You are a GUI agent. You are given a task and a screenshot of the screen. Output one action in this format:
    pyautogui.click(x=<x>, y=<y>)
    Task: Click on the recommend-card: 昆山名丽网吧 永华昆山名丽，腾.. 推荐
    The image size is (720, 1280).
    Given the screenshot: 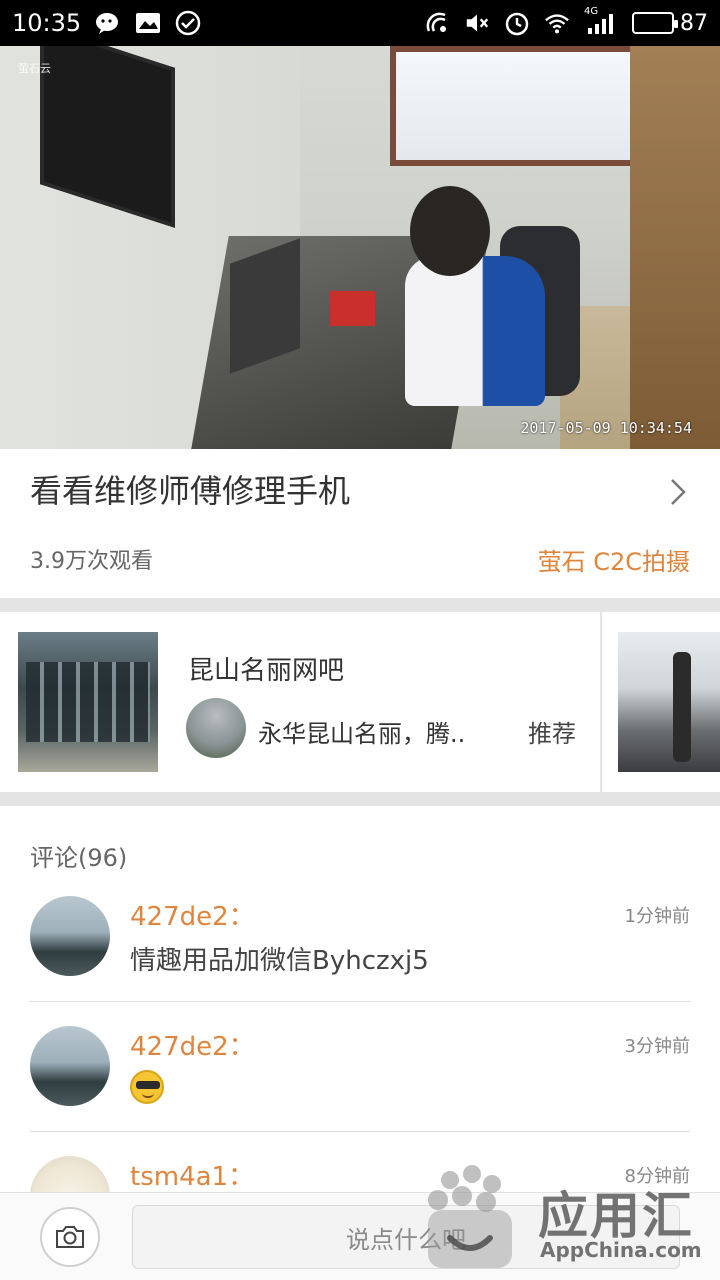 What is the action you would take?
    pyautogui.click(x=360, y=702)
    